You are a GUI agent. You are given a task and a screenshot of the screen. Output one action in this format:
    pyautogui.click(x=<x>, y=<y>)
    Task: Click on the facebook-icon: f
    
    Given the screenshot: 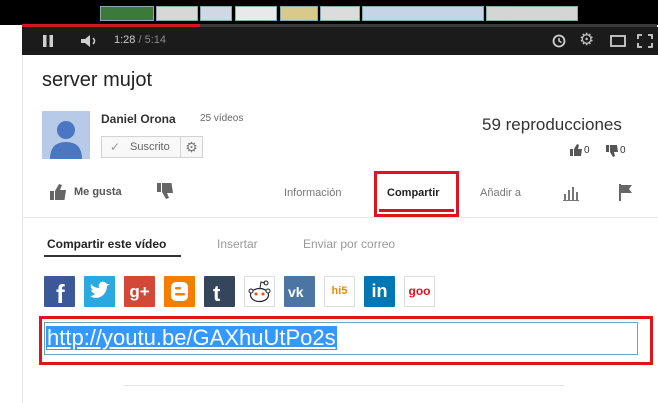 What is the action you would take?
    pyautogui.click(x=60, y=294)
    